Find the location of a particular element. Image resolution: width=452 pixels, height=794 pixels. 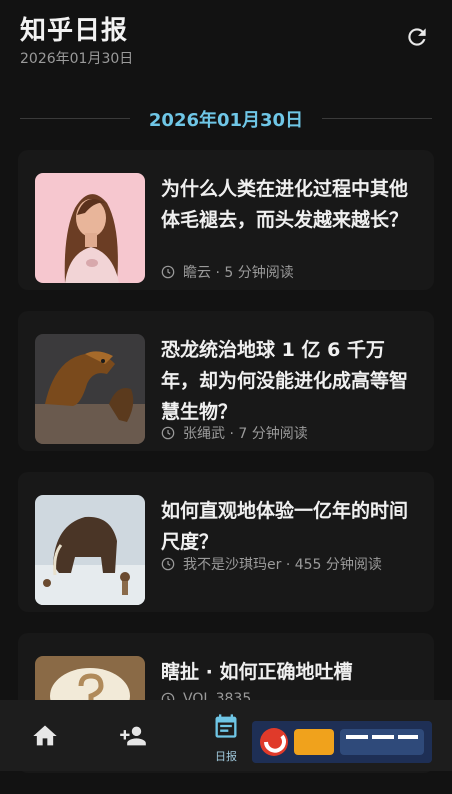

story-meta: 瞻云 · 5 分钟阅读 is located at coordinates (227, 272).